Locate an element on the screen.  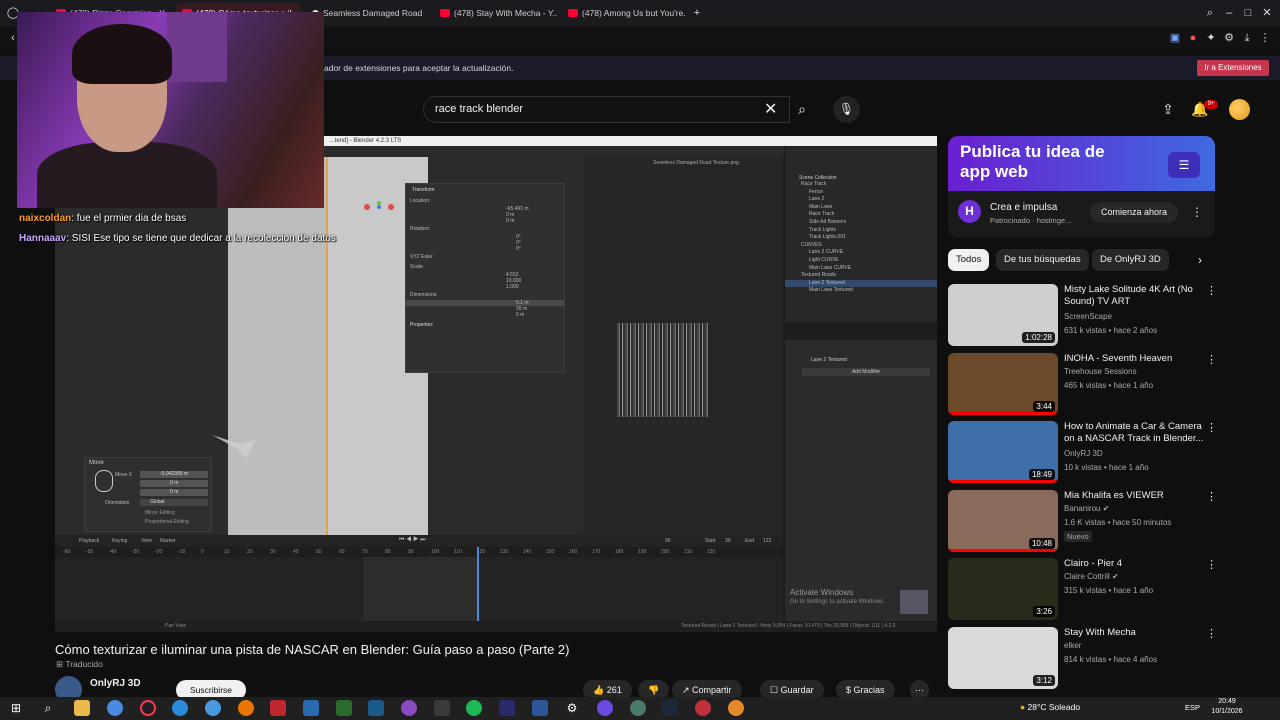
plus-icon: + is located at coordinates (697, 13).